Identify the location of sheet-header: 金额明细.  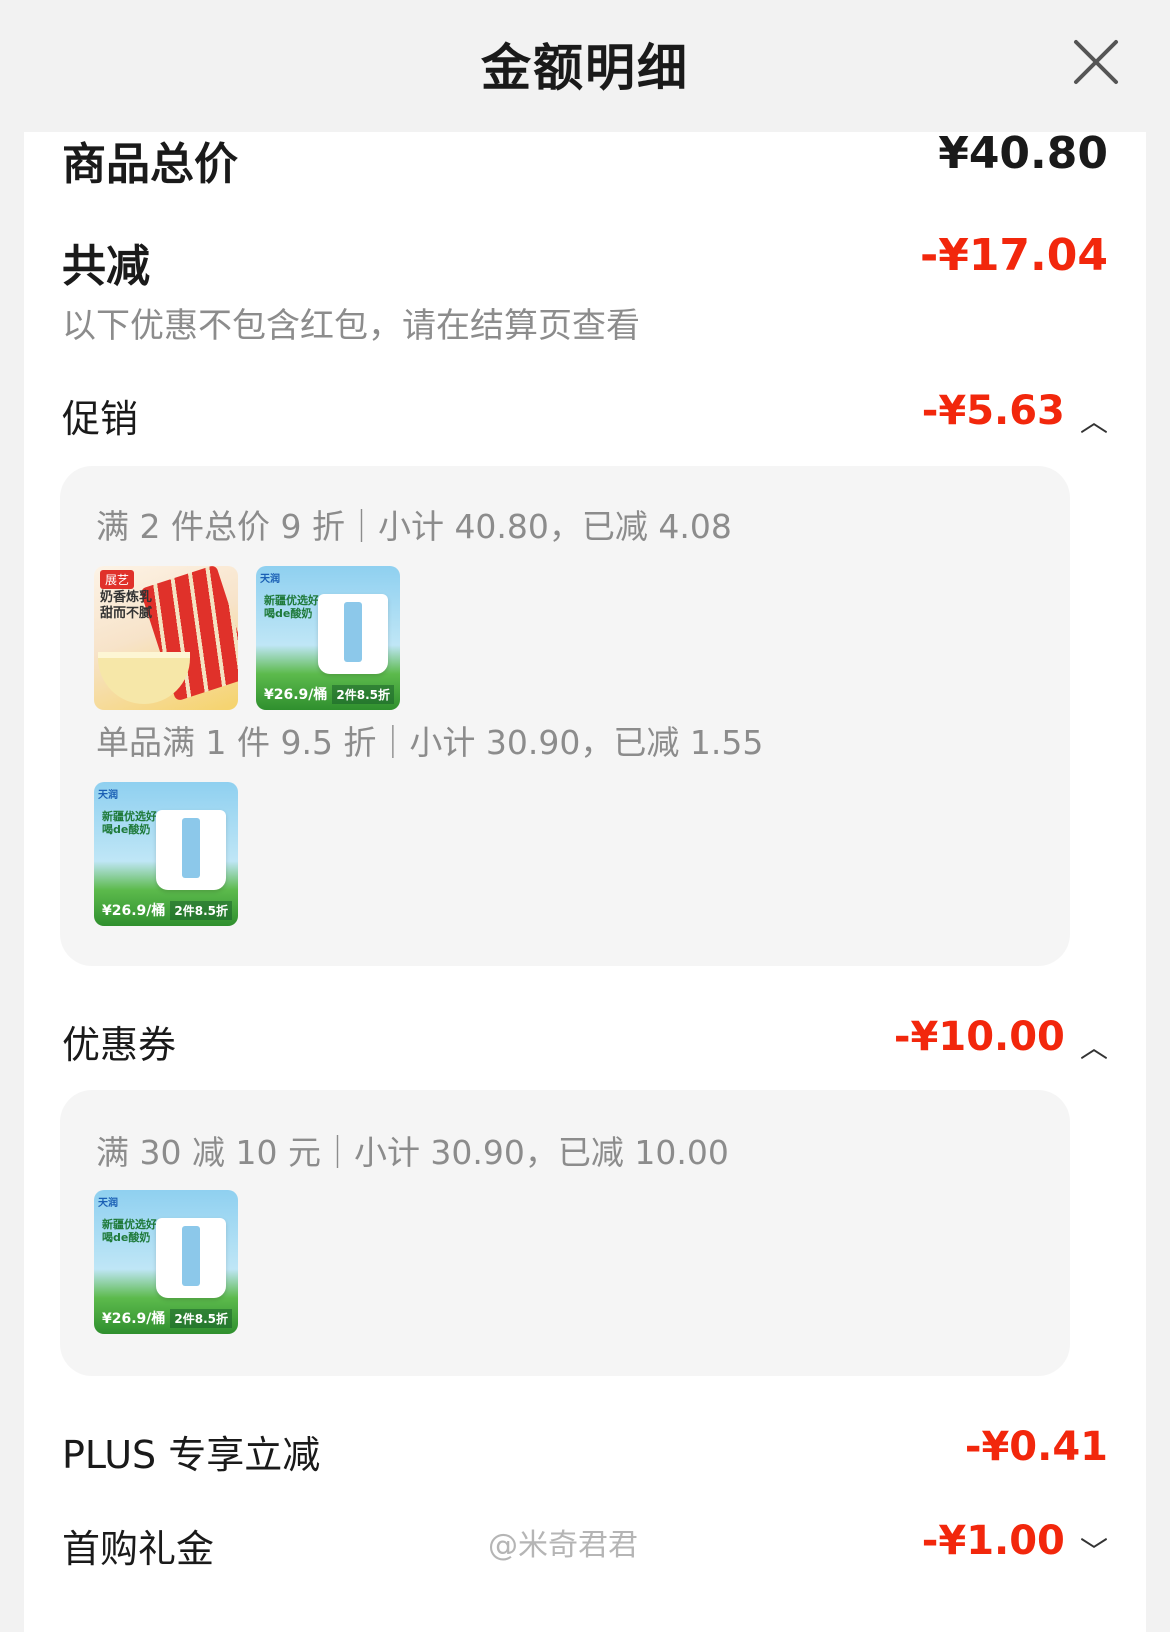
(585, 66).